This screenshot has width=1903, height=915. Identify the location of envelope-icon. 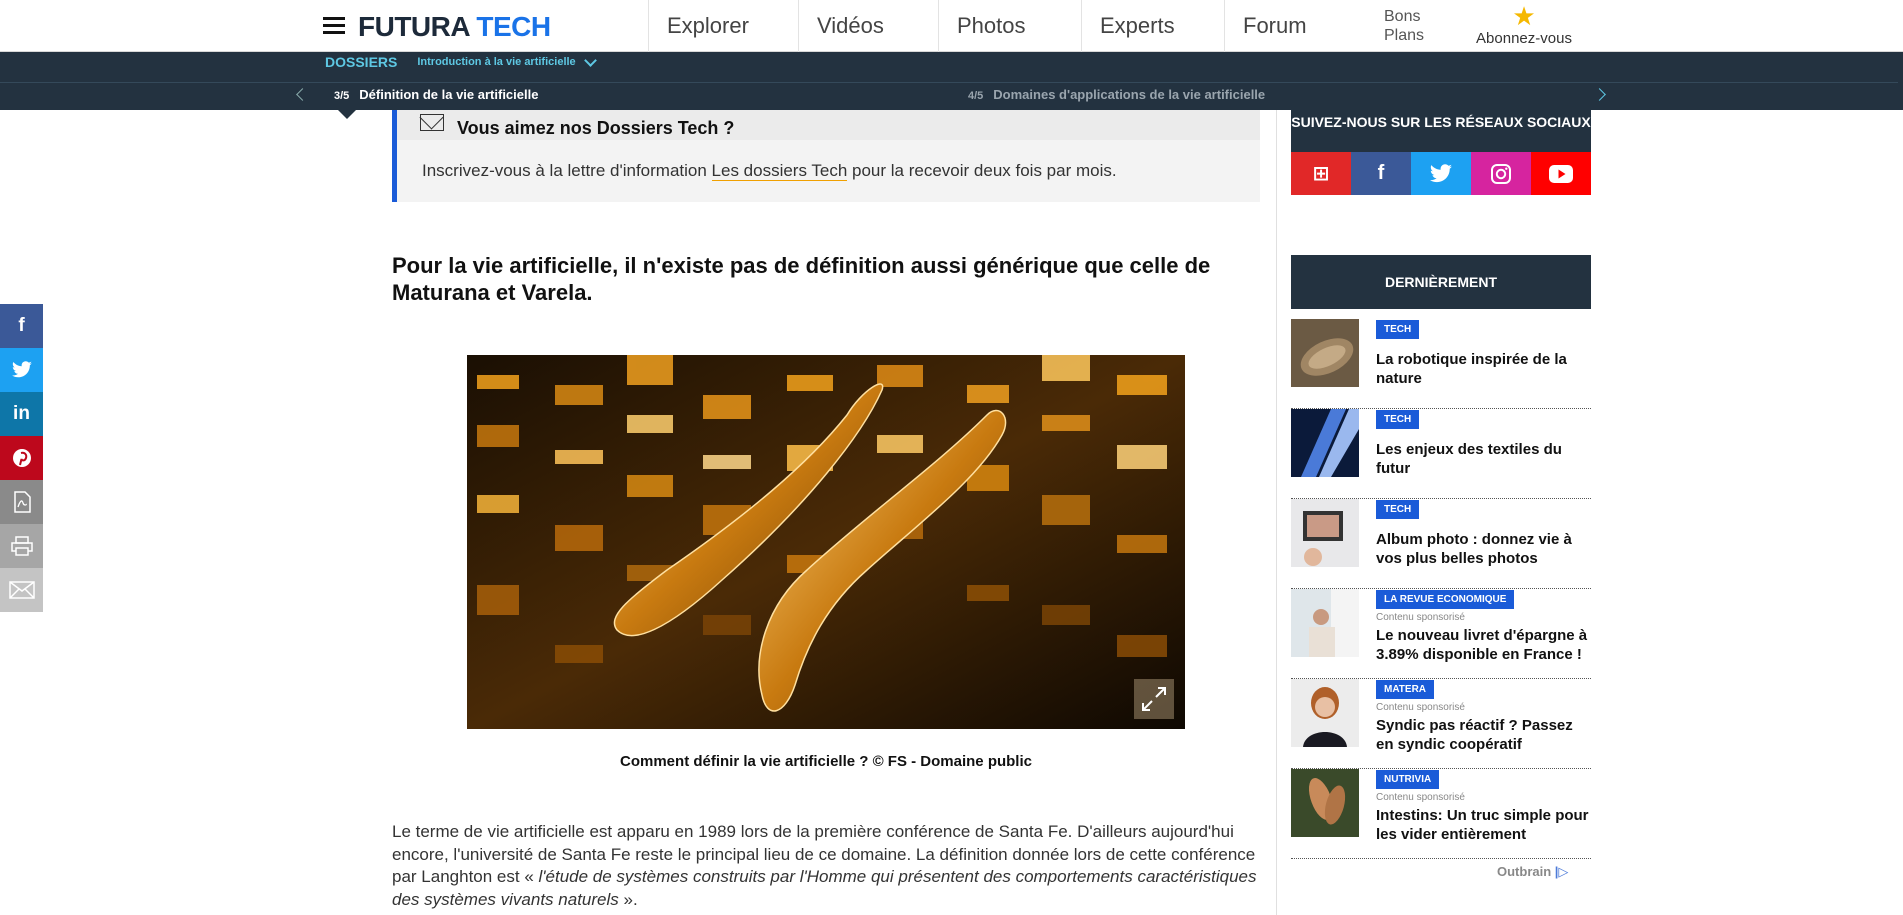
(432, 122).